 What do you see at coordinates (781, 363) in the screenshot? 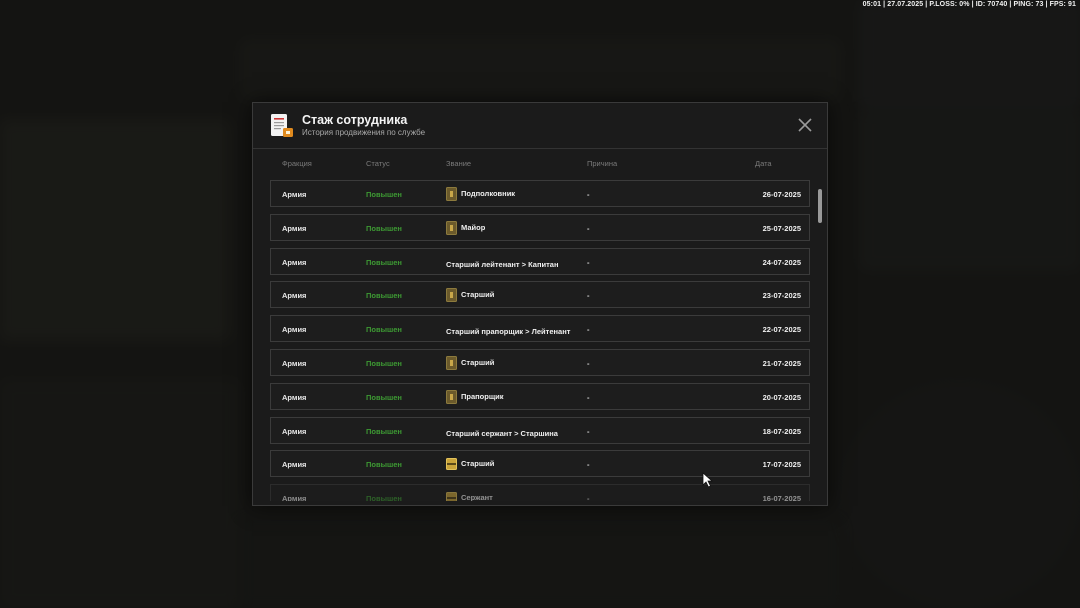
I see `cell-date: 21-07-2025` at bounding box center [781, 363].